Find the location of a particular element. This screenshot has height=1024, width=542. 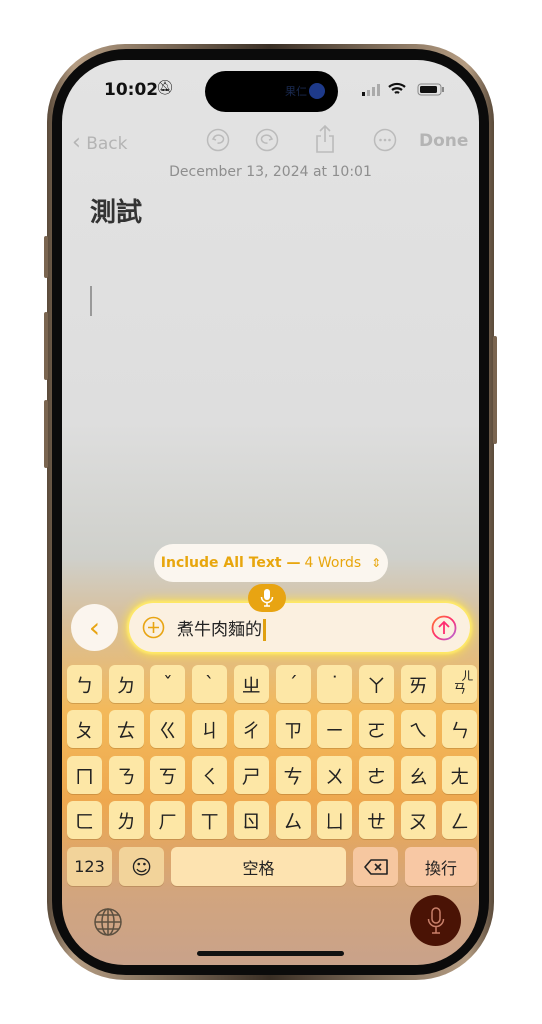

input-text: 煮牛肉麵的 is located at coordinates (221, 628).